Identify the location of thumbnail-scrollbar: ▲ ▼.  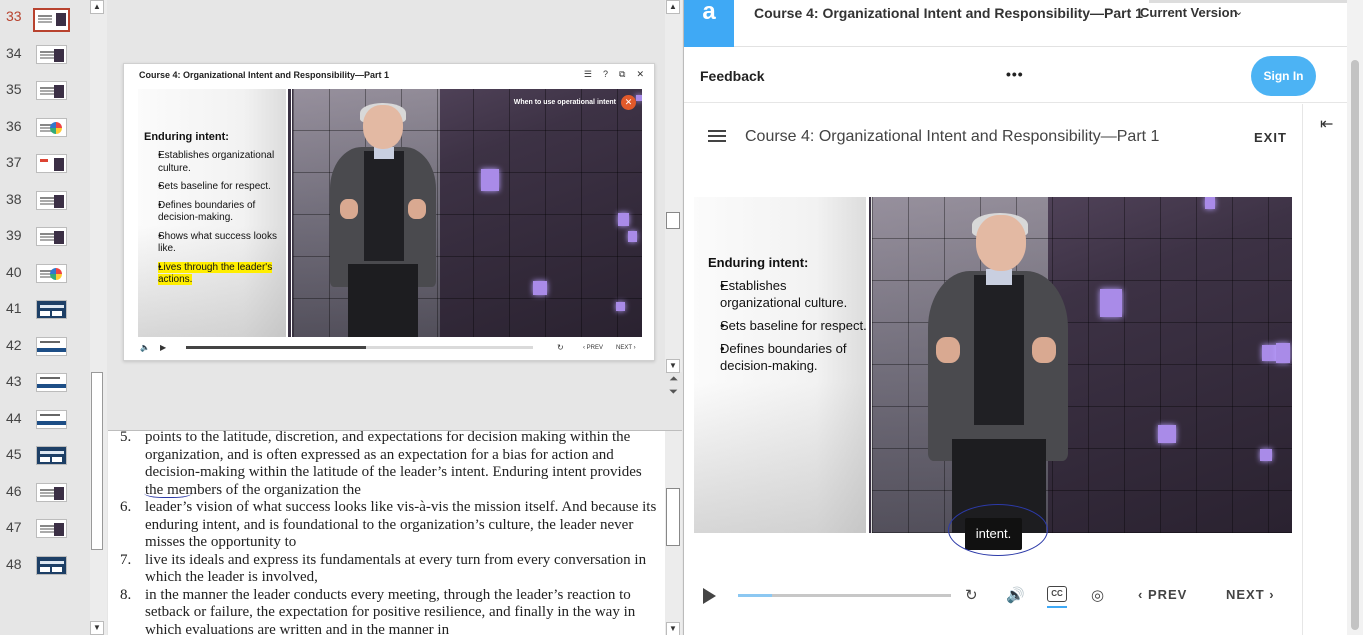
(98, 317).